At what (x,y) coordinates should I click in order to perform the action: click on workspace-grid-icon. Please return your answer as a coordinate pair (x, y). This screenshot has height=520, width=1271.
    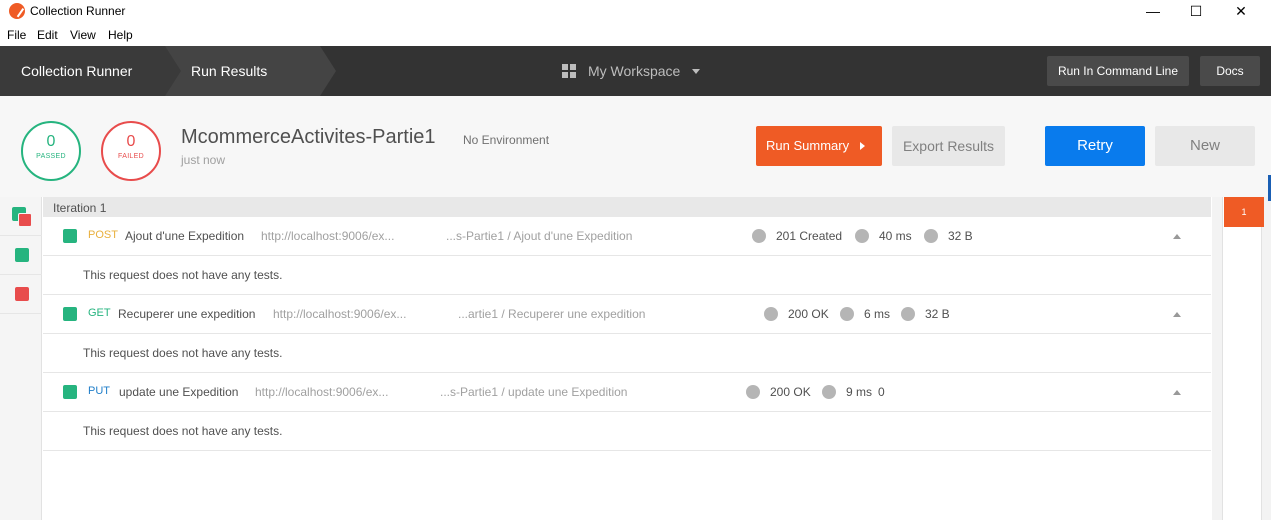
    Looking at the image, I should click on (569, 71).